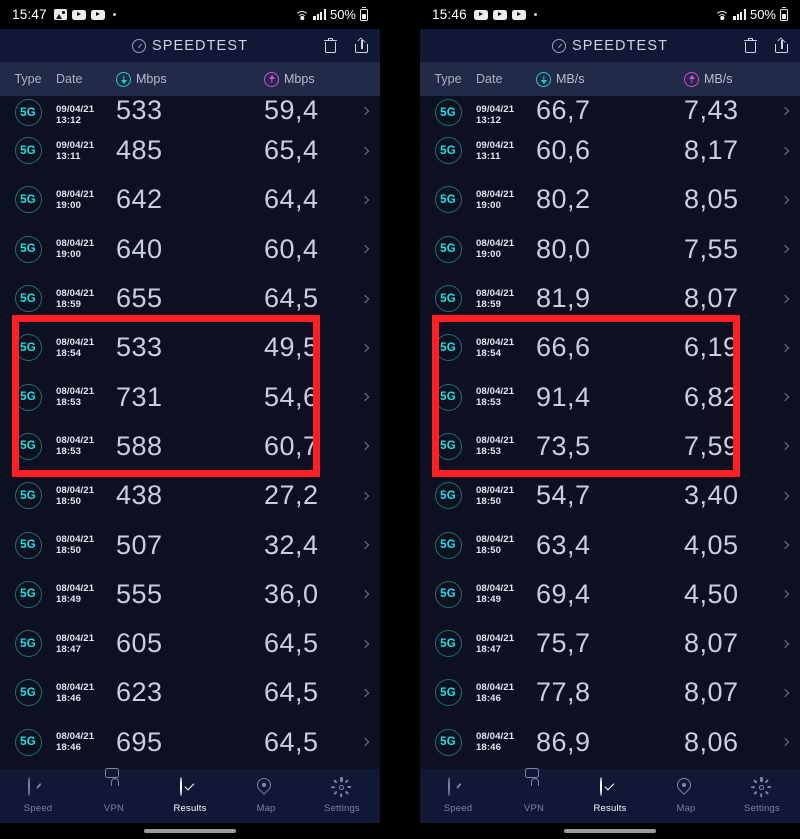  What do you see at coordinates (29, 786) in the screenshot?
I see `gauge-shape` at bounding box center [29, 786].